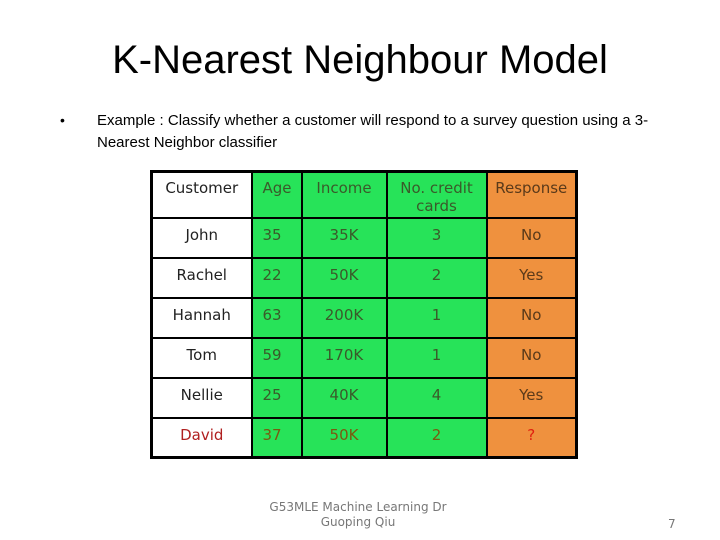 Image resolution: width=720 pixels, height=540 pixels. Describe the element at coordinates (436, 194) in the screenshot. I see `header-credit-cards: No. credit cards` at that location.